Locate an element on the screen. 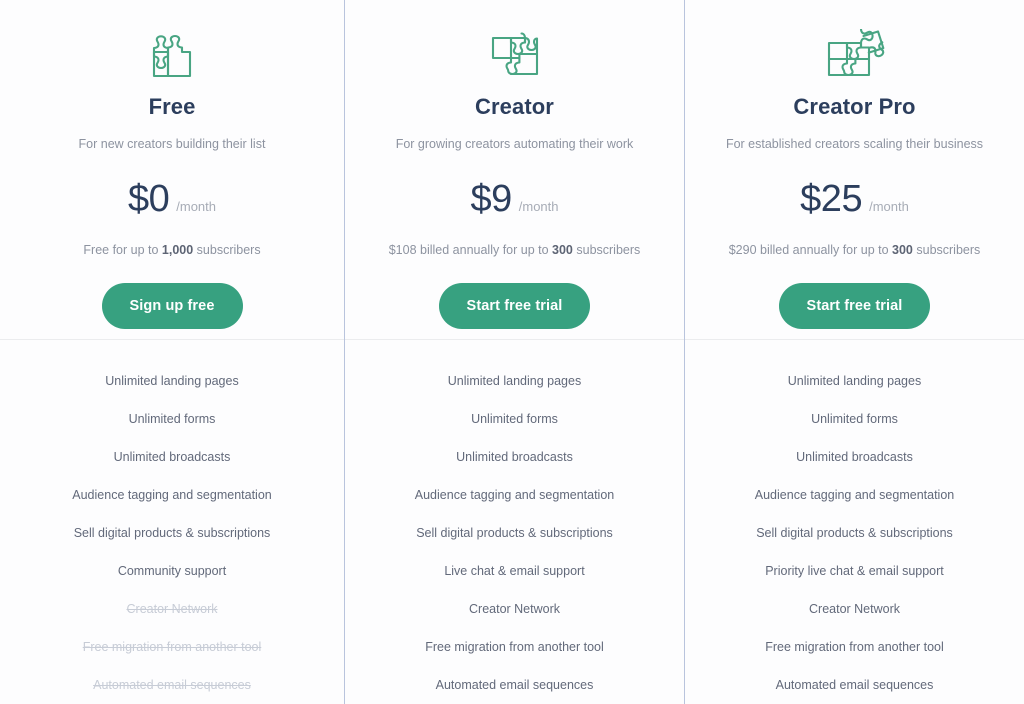 Image resolution: width=1024 pixels, height=704 pixels. billing-prefix: Free for up to is located at coordinates (122, 249).